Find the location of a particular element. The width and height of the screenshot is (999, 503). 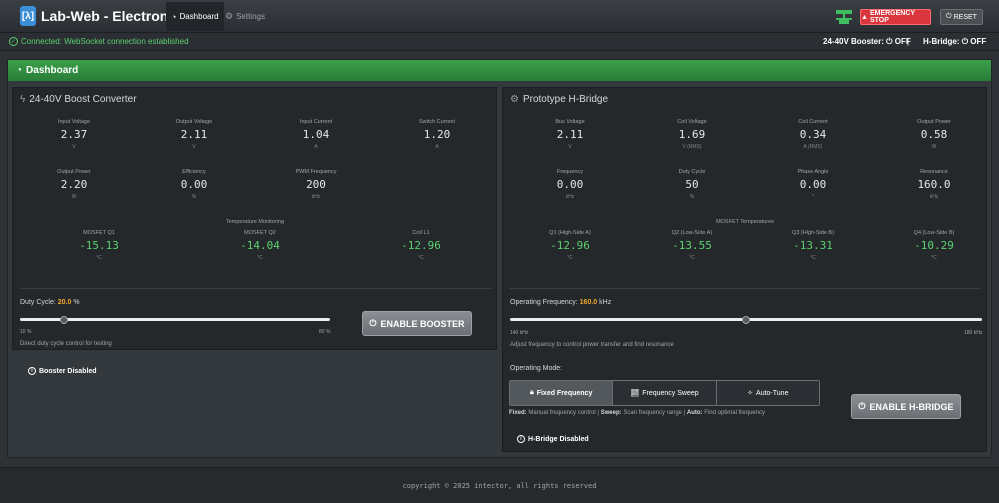

metric-coil-current: Coil Current 0.34 A (RMS) is located at coordinates (813, 134).